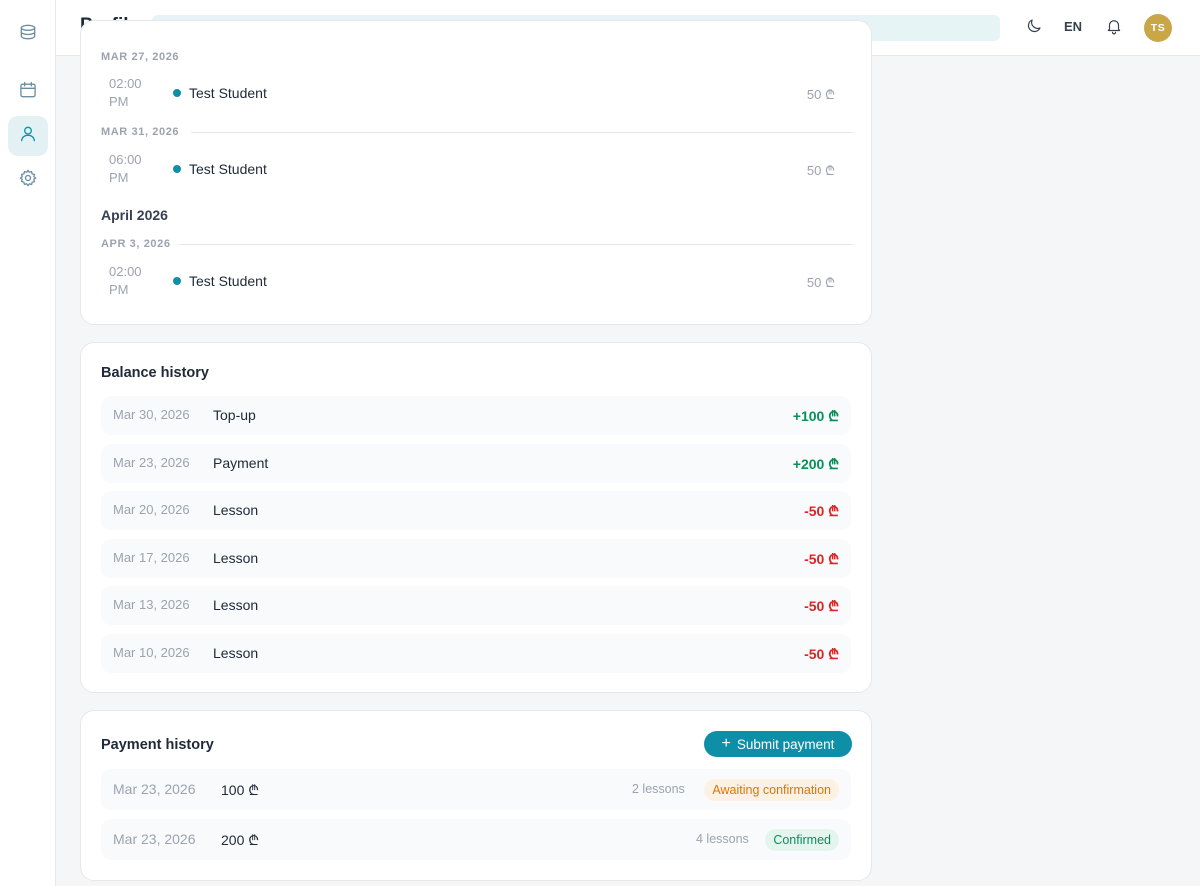 This screenshot has height=886, width=1200. What do you see at coordinates (151, 414) in the screenshot?
I see `row-date: Mar 30, 2026` at bounding box center [151, 414].